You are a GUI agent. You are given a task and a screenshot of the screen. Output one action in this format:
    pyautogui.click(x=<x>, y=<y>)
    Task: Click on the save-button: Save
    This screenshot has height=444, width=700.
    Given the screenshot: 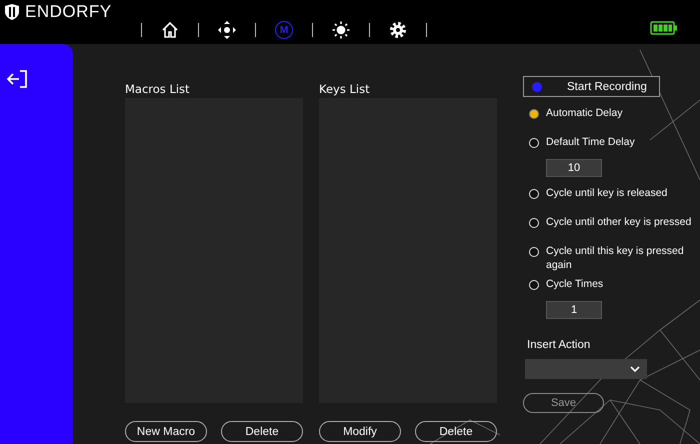 What is the action you would take?
    pyautogui.click(x=563, y=403)
    